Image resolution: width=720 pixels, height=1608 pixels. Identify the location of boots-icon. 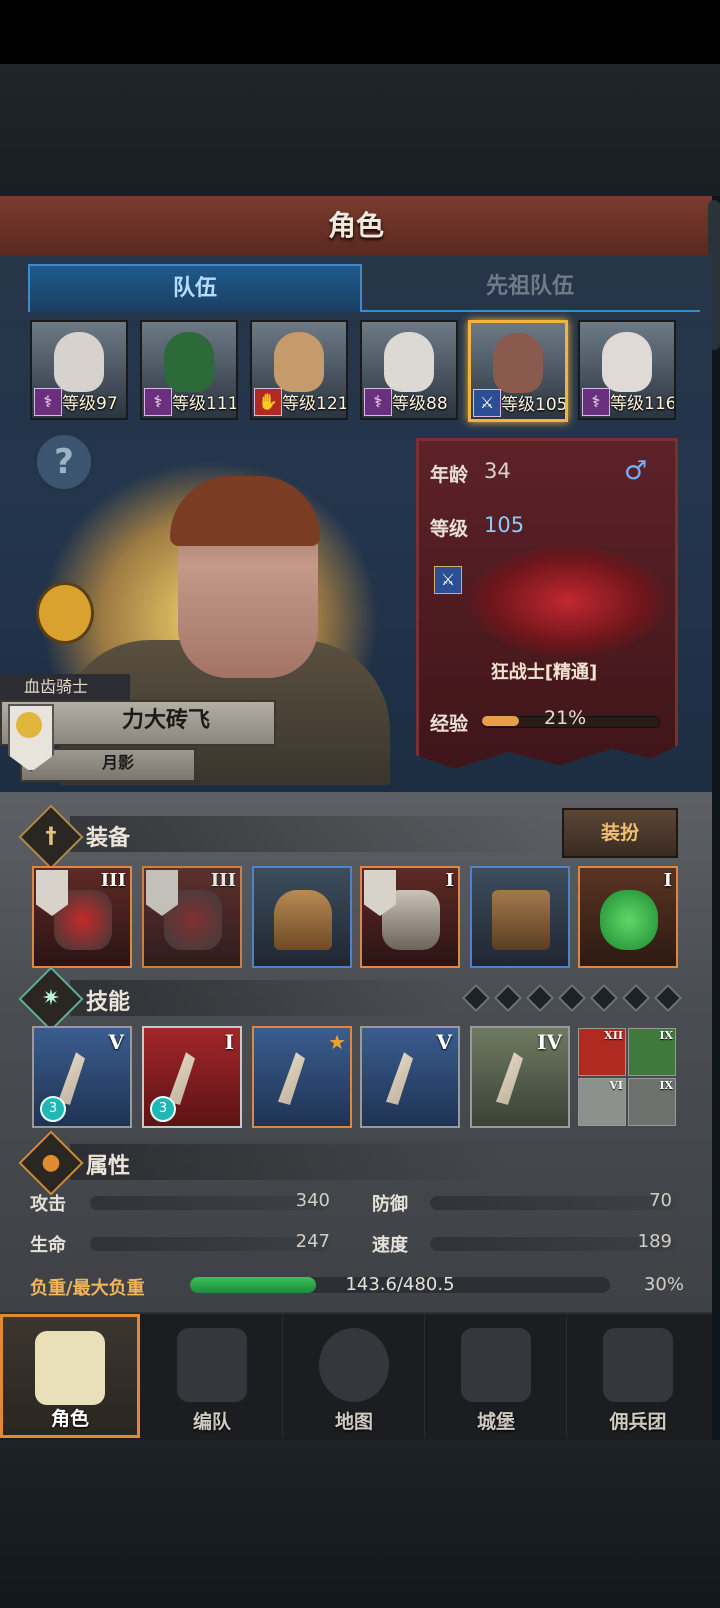
(521, 920).